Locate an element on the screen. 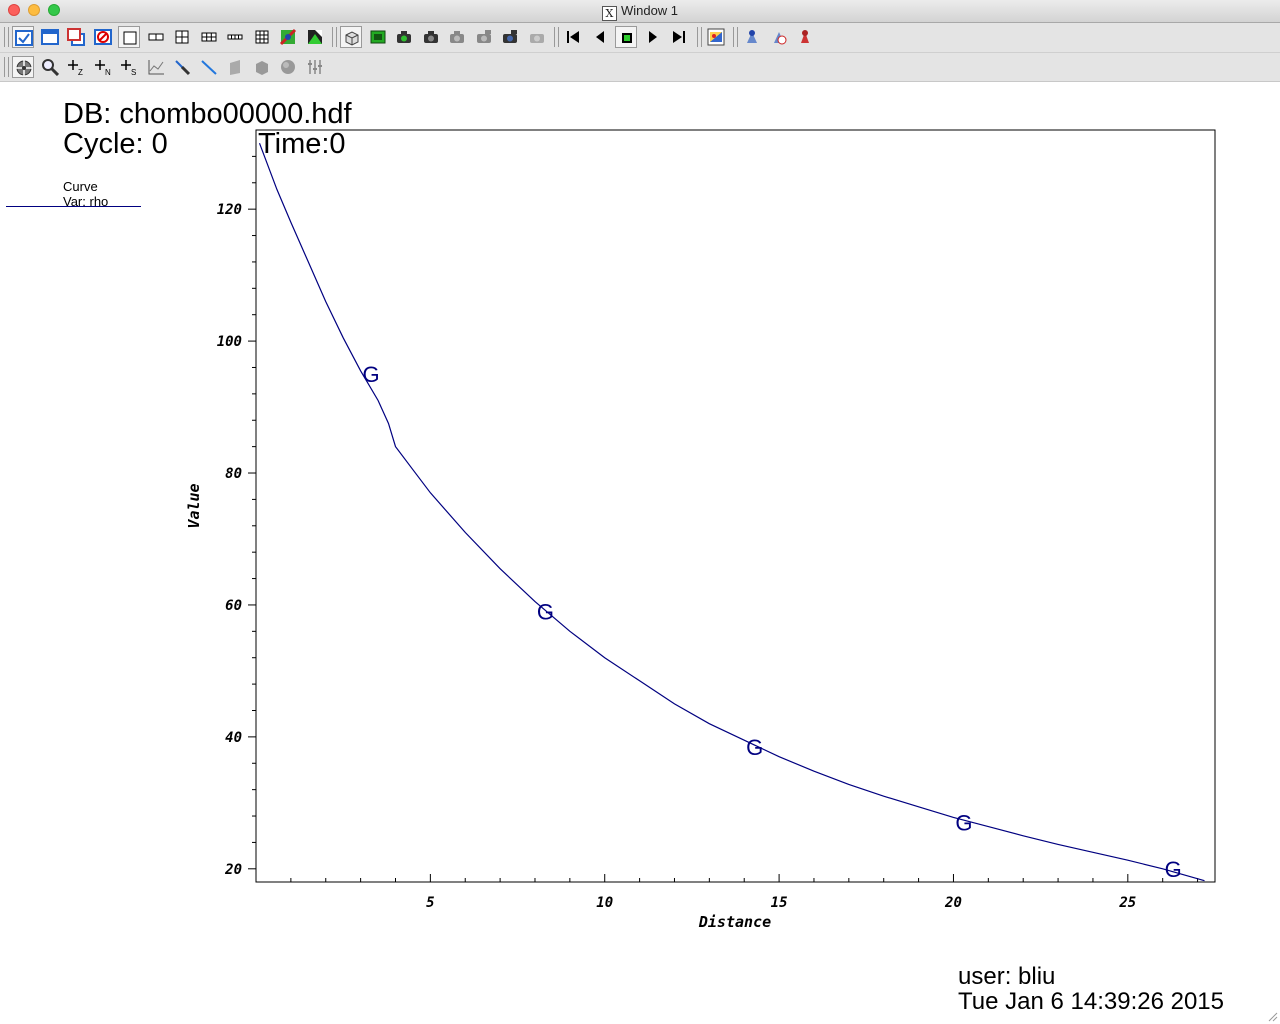 The width and height of the screenshot is (1280, 1024). time-label: Time:0 is located at coordinates (302, 144).